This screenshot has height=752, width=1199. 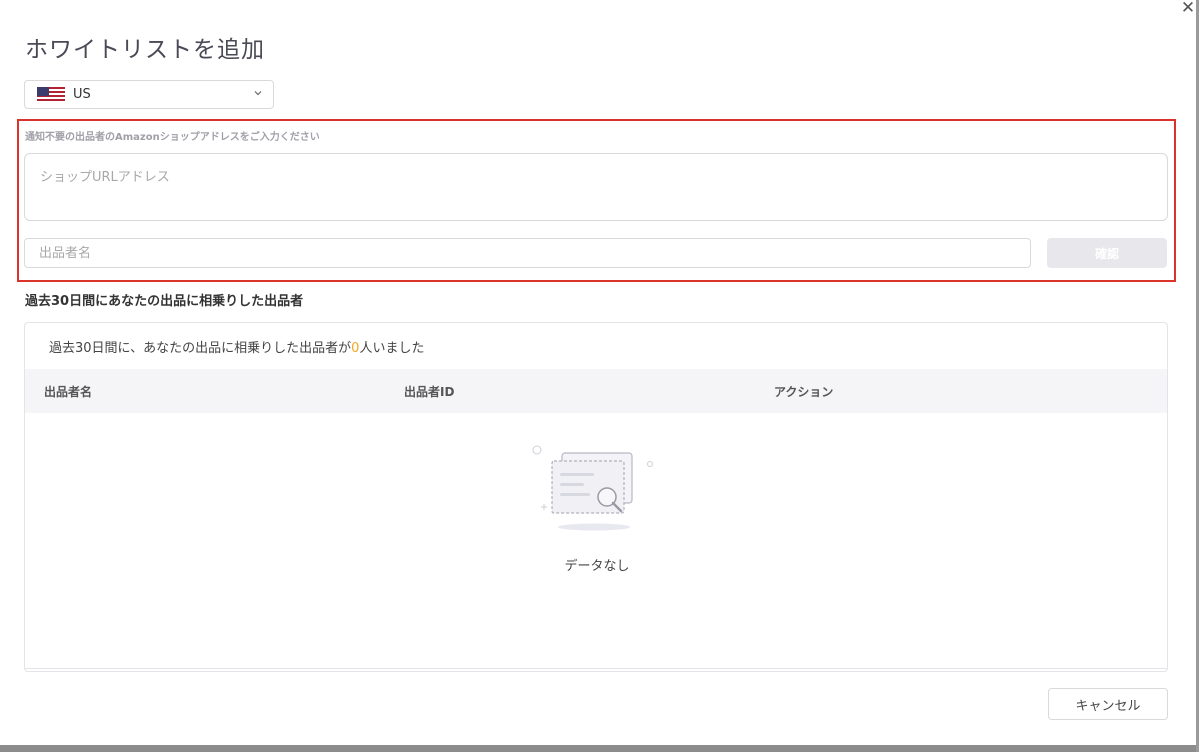 I want to click on empty-text: データなし, so click(x=597, y=566).